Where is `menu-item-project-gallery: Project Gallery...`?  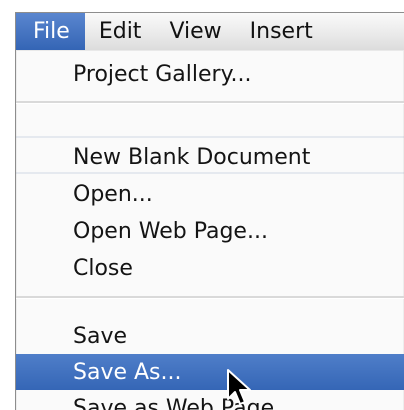 menu-item-project-gallery: Project Gallery... is located at coordinates (210, 74).